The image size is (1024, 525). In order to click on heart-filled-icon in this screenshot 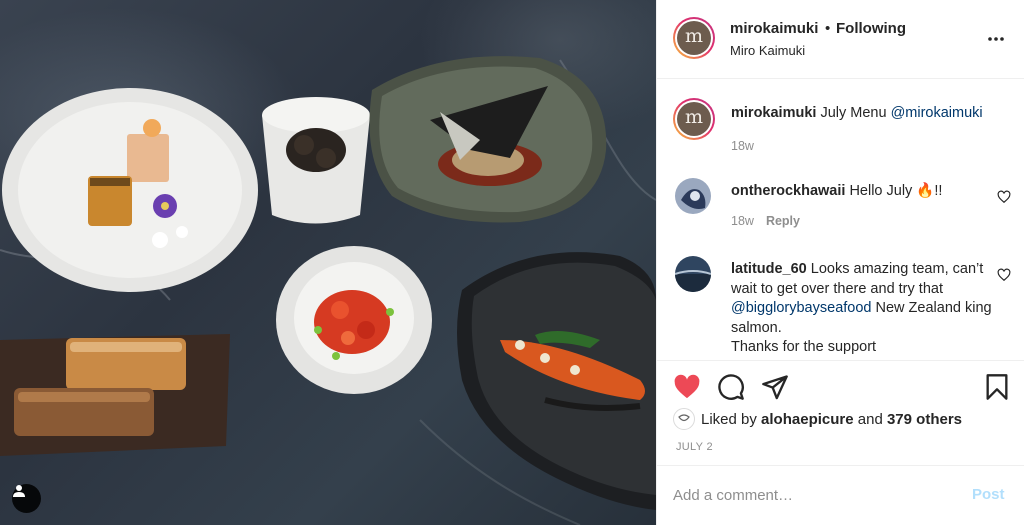, I will do `click(687, 387)`.